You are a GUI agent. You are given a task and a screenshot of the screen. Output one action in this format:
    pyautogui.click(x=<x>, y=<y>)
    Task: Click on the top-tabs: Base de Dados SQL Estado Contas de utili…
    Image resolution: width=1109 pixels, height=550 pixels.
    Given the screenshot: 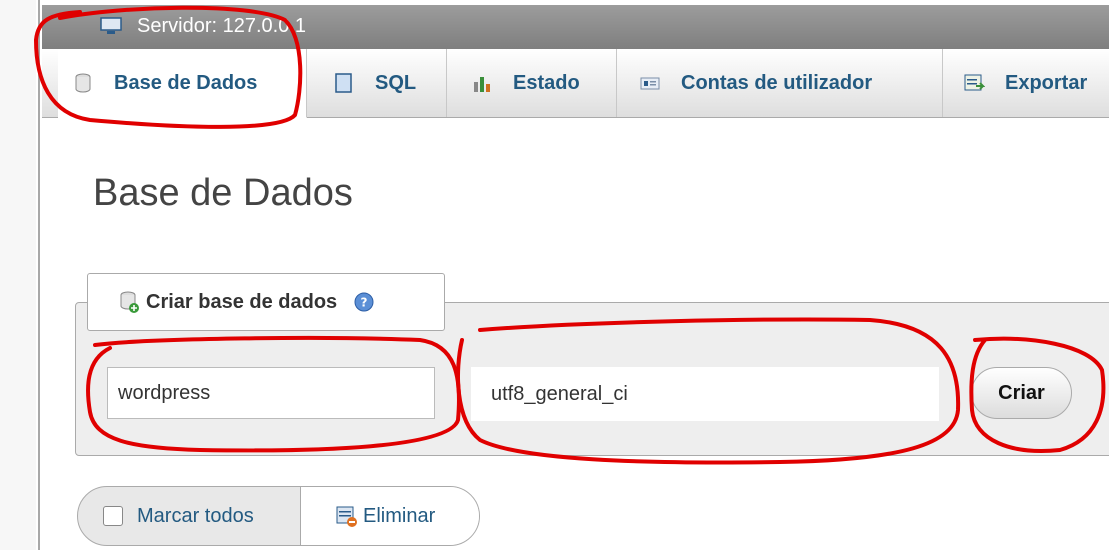 What is the action you would take?
    pyautogui.click(x=575, y=83)
    